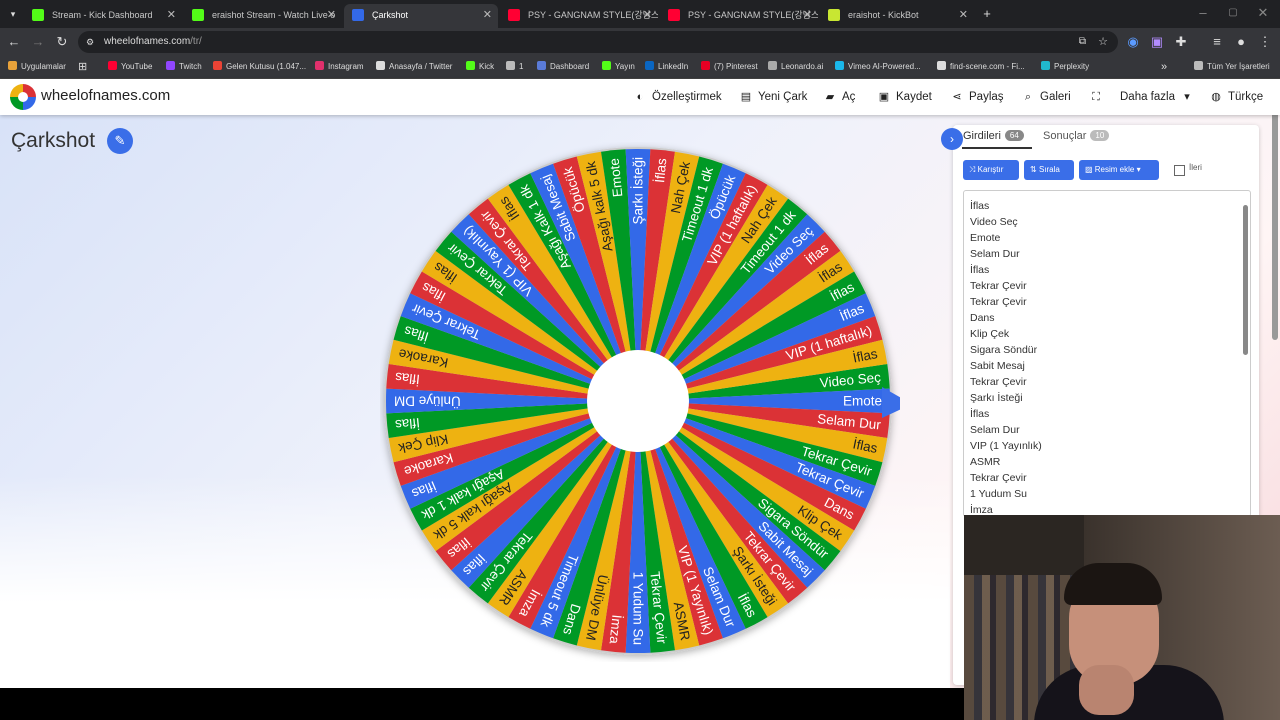 This screenshot has width=1280, height=720. Describe the element at coordinates (421, 16) in the screenshot. I see `browser-tab: Çarkshot ✕` at that location.